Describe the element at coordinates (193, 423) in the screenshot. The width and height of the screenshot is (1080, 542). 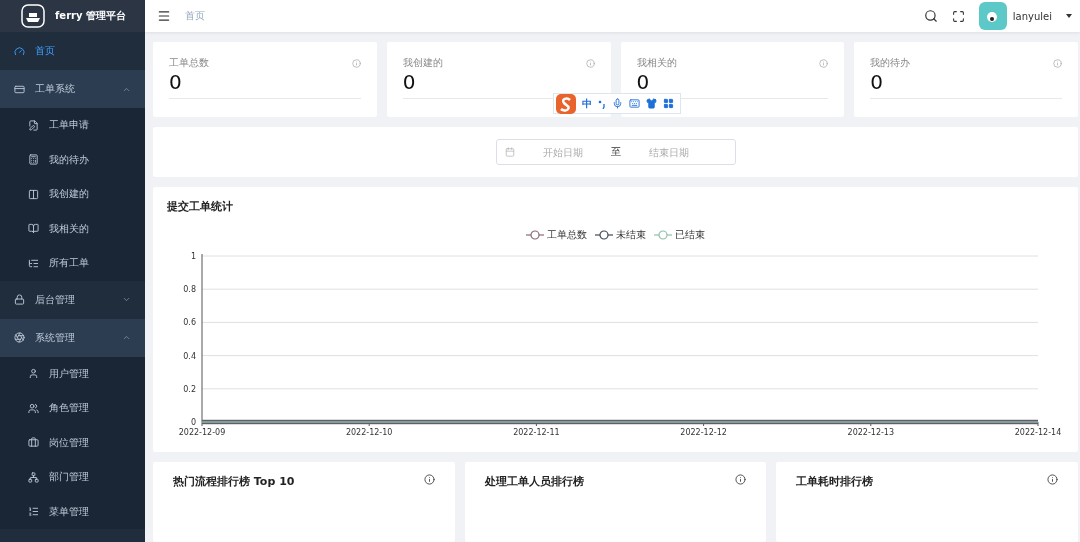
I see `axis-label: 0` at that location.